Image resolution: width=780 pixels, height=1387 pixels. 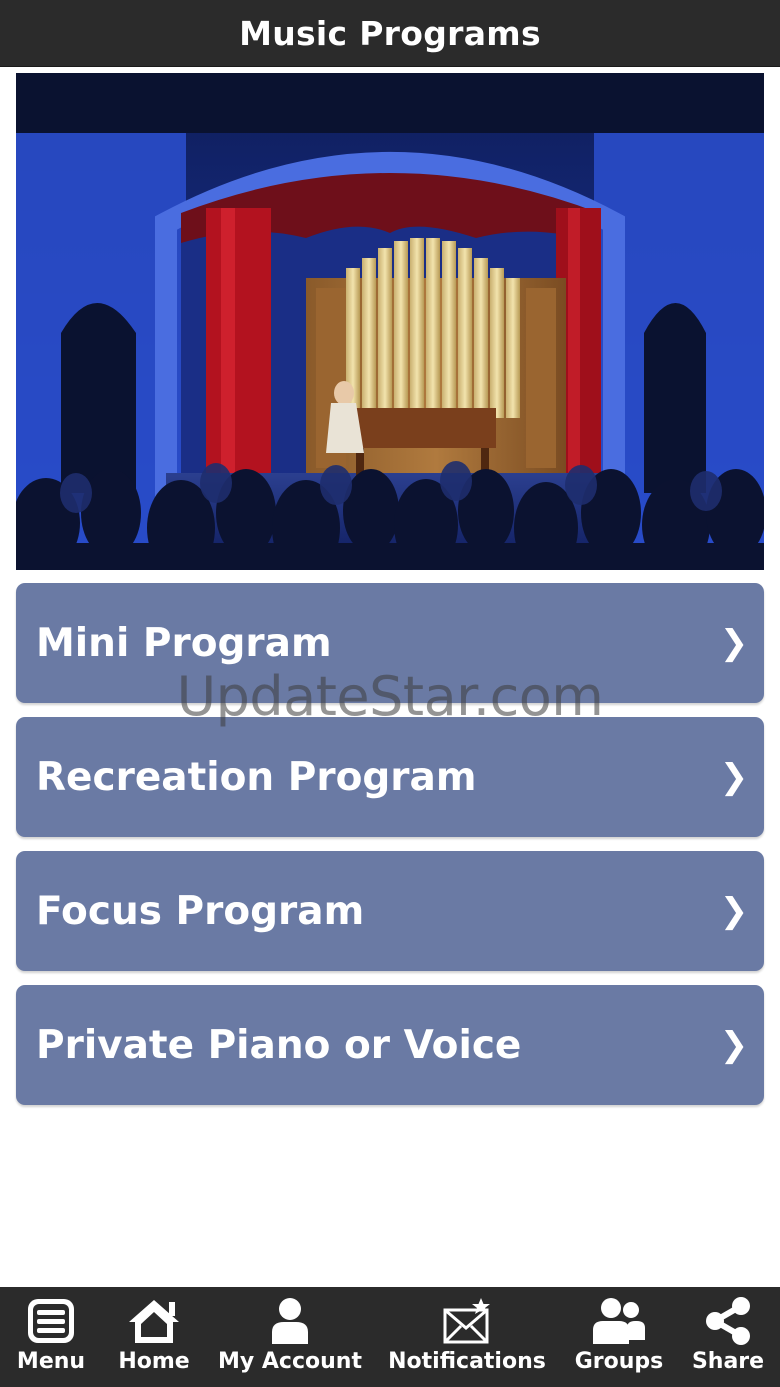 What do you see at coordinates (184, 643) in the screenshot?
I see `program-label: Mini Program` at bounding box center [184, 643].